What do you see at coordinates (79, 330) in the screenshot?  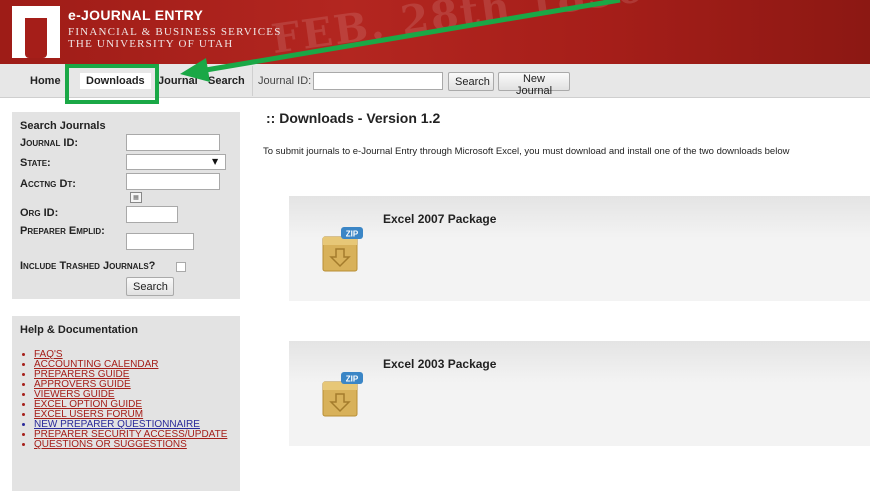 I see `help-panel-title: Help & Documentation` at bounding box center [79, 330].